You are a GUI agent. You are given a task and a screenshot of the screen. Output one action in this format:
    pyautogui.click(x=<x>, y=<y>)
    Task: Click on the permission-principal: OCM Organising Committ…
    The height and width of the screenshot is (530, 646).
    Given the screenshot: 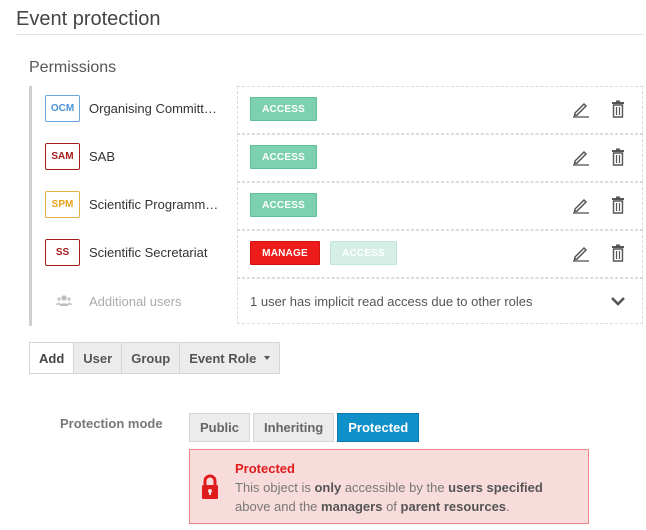 What is the action you would take?
    pyautogui.click(x=134, y=110)
    